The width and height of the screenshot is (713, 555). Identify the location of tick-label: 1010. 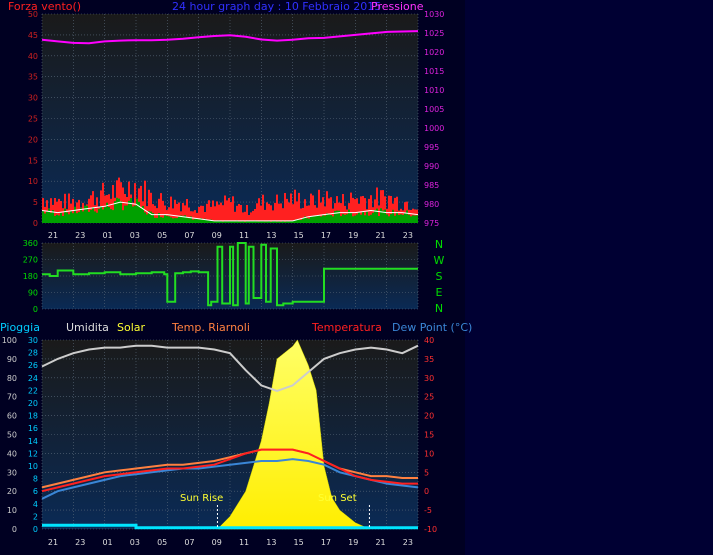
(434, 90).